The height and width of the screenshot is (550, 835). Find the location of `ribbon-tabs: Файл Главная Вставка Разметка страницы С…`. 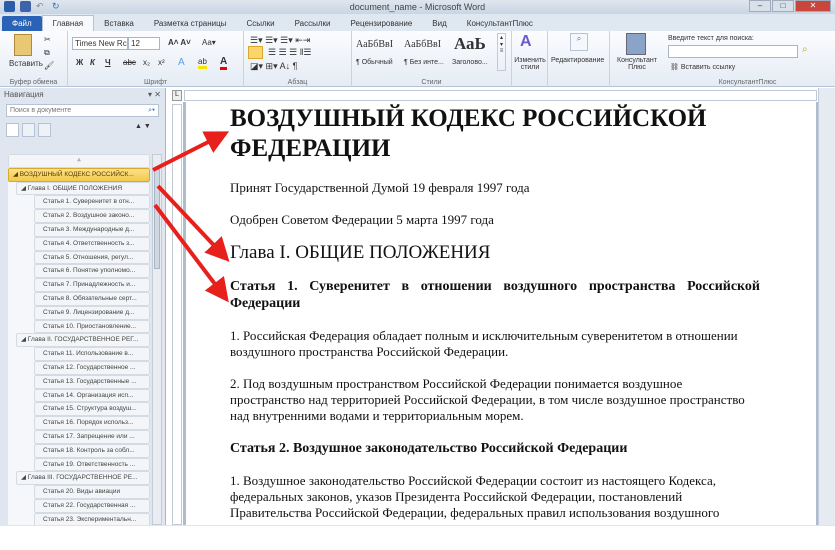

ribbon-tabs: Файл Главная Вставка Разметка страницы С… is located at coordinates (417, 22).